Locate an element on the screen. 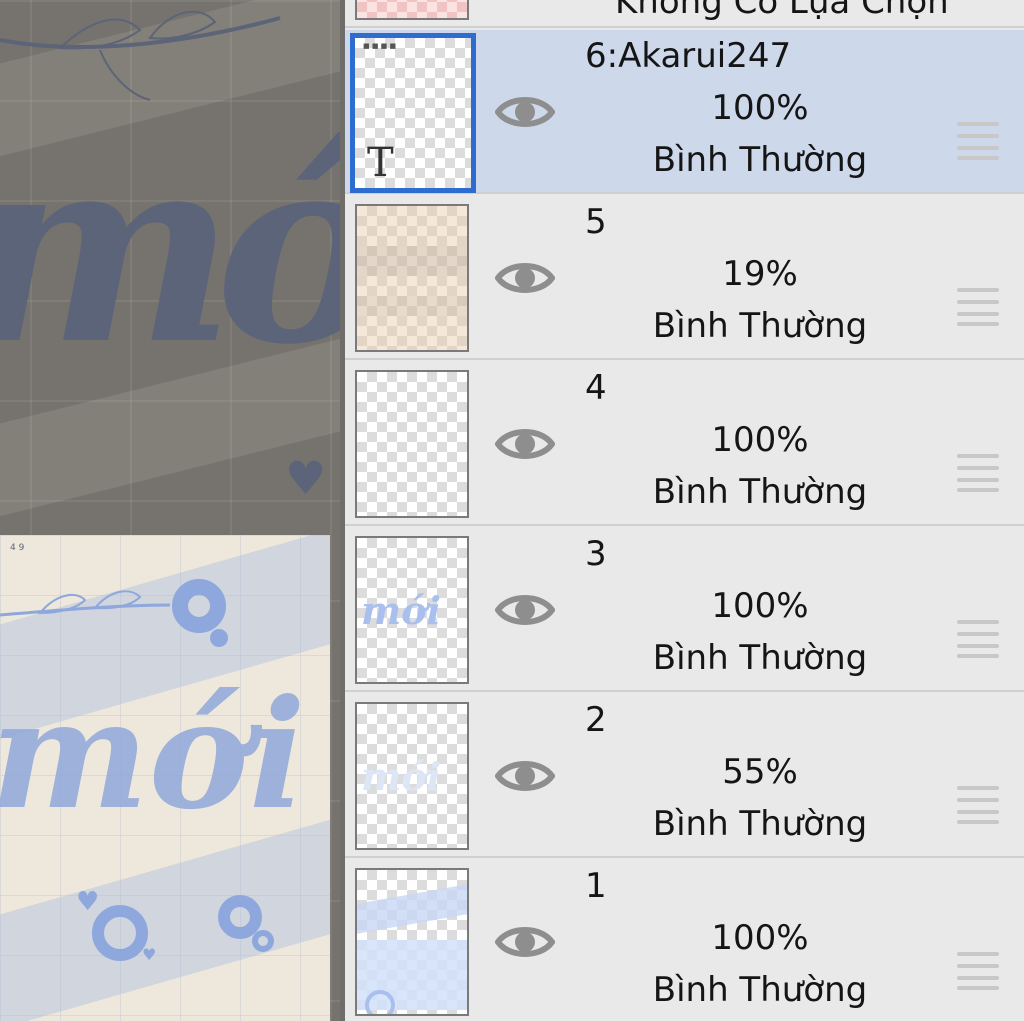 This screenshot has width=1024, height=1021. text-layer-icon: T is located at coordinates (380, 163).